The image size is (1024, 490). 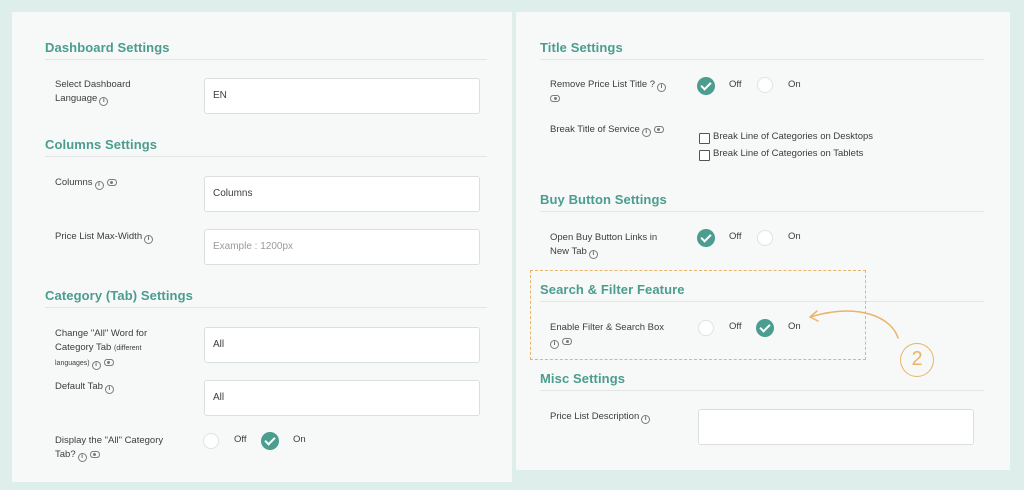 I want to click on title-settings-title: Title Settings, so click(x=581, y=47).